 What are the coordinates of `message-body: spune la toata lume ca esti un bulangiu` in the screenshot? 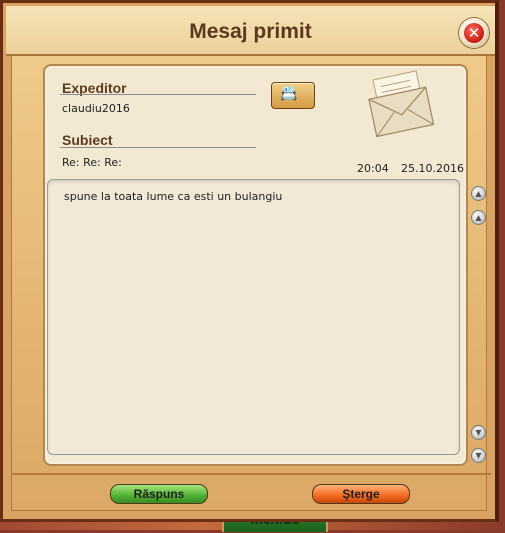 It's located at (173, 196).